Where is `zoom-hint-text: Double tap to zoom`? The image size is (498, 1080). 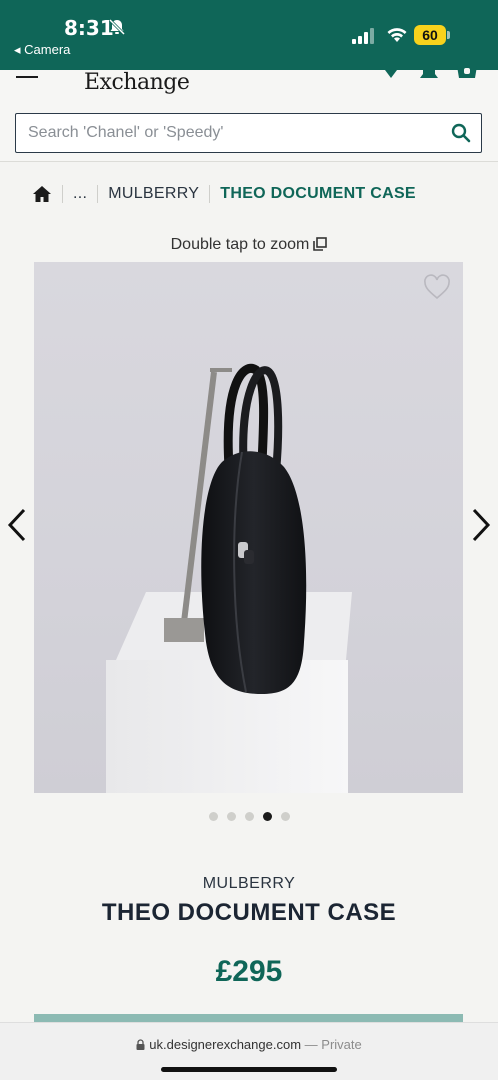 zoom-hint-text: Double tap to zoom is located at coordinates (240, 244).